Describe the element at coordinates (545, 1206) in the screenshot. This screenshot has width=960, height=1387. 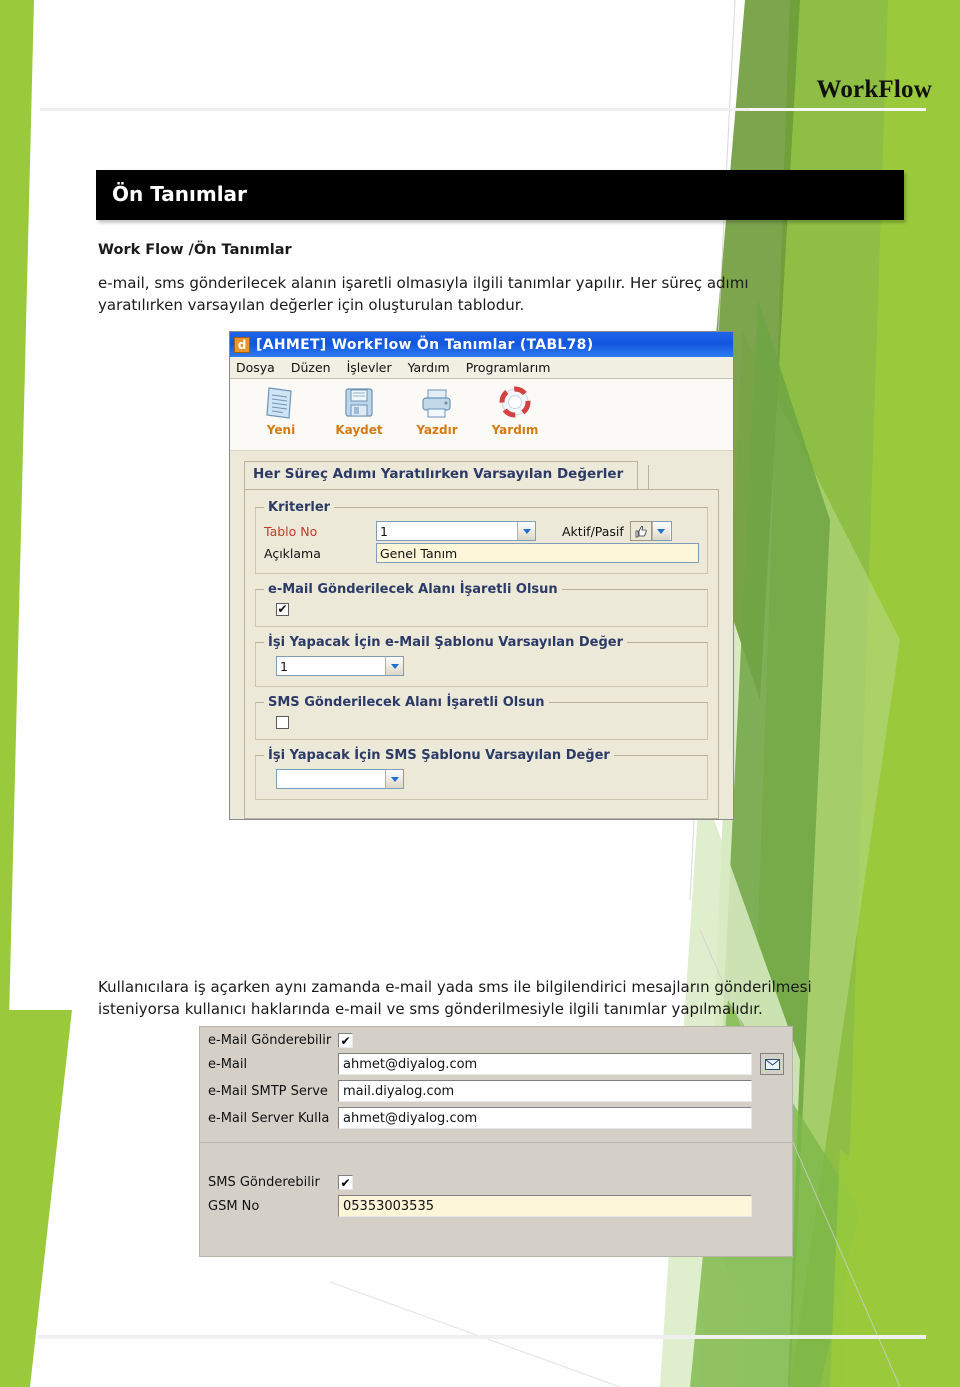
I see `input-gsm-no: 05353003535` at that location.